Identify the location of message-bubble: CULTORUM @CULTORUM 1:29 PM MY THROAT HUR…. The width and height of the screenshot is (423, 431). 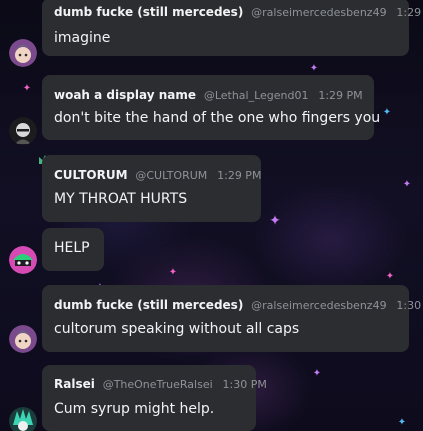
(151, 188).